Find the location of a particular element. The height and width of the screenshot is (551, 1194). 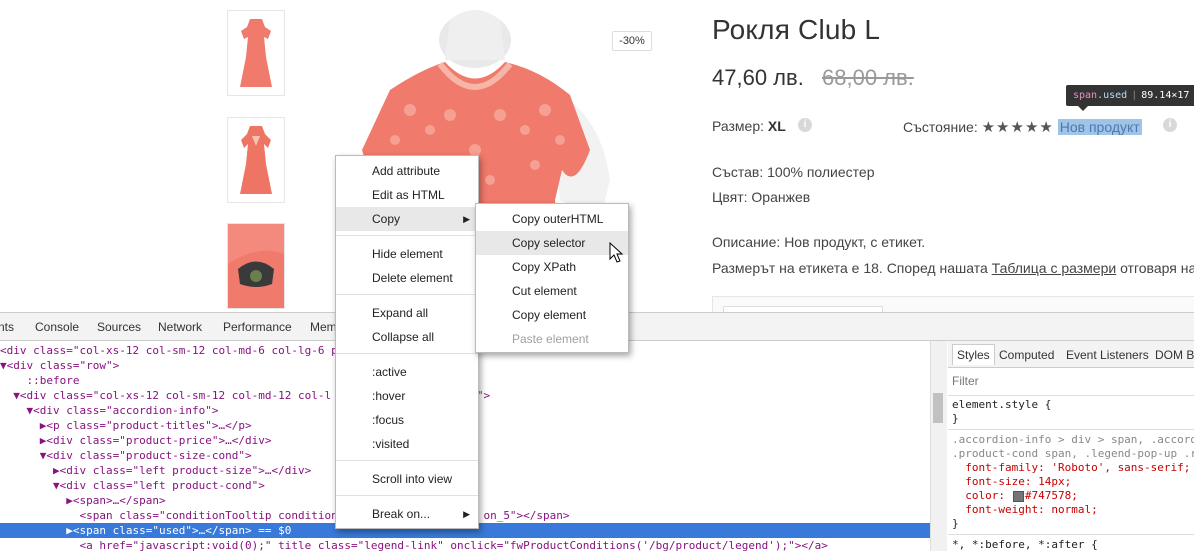

tab-performance: Performance is located at coordinates (257, 327).